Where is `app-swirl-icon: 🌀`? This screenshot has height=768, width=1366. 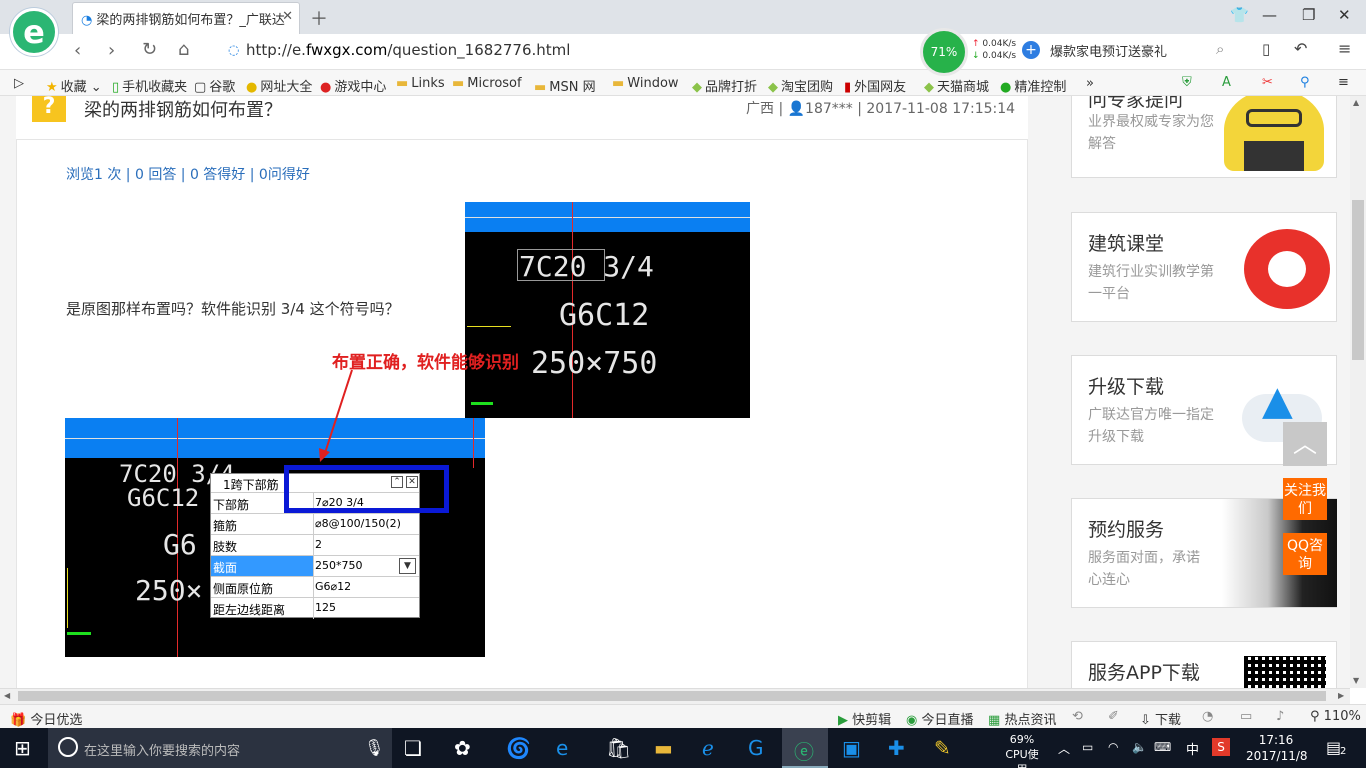 app-swirl-icon: 🌀 is located at coordinates (518, 748).